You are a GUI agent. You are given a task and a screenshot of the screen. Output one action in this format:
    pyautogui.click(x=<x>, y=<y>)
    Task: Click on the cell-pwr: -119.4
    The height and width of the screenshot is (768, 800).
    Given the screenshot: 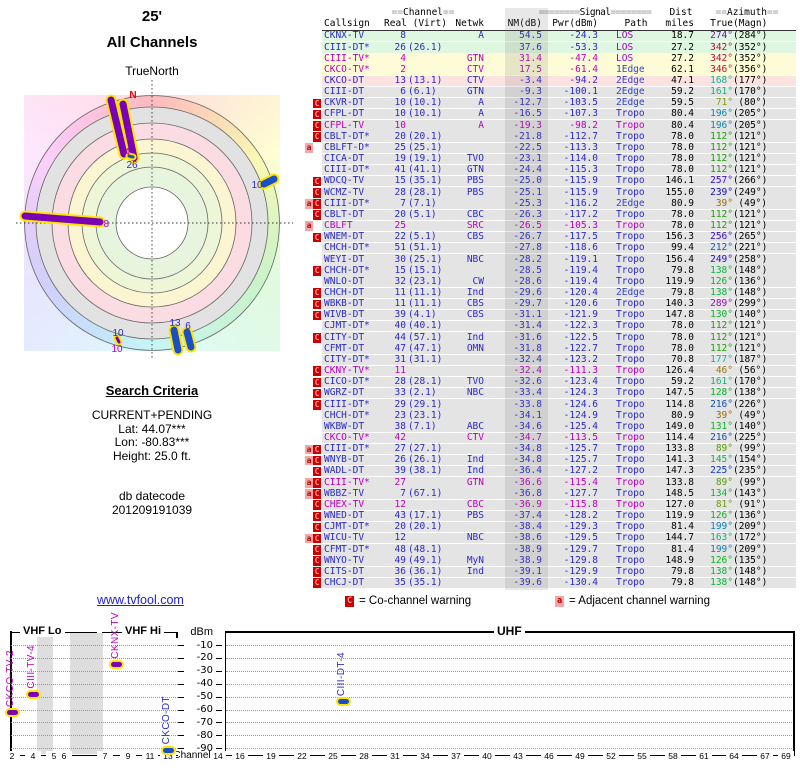 What is the action you would take?
    pyautogui.click(x=580, y=281)
    